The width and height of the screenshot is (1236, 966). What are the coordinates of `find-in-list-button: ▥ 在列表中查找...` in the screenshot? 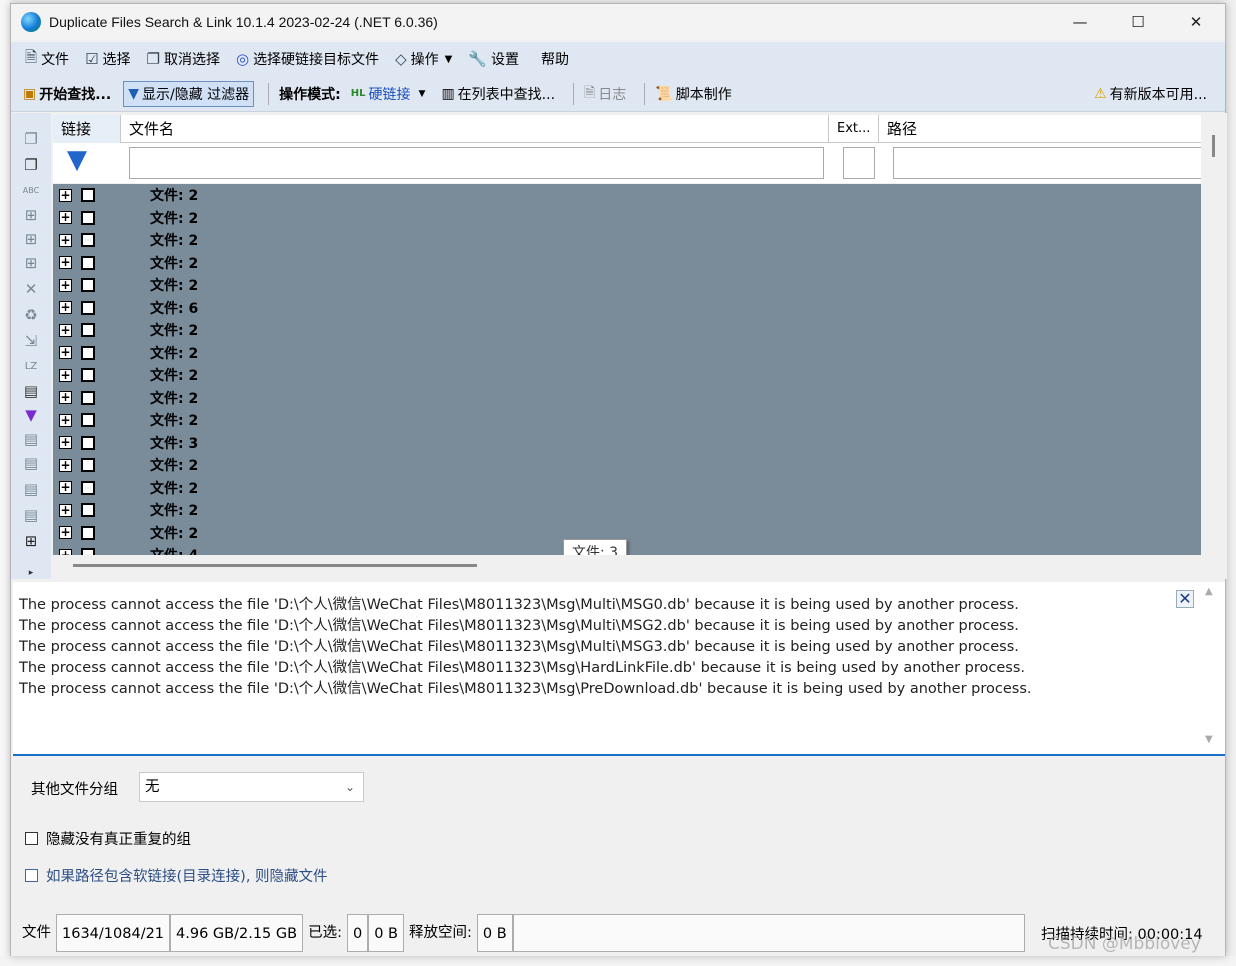 It's located at (498, 94).